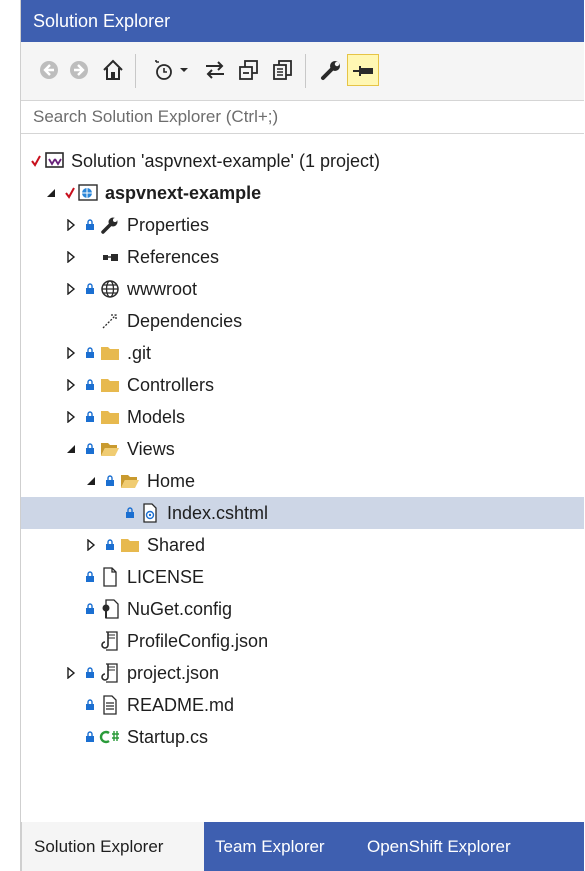  I want to click on tree-item-label: aspvnext-example, so click(183, 192).